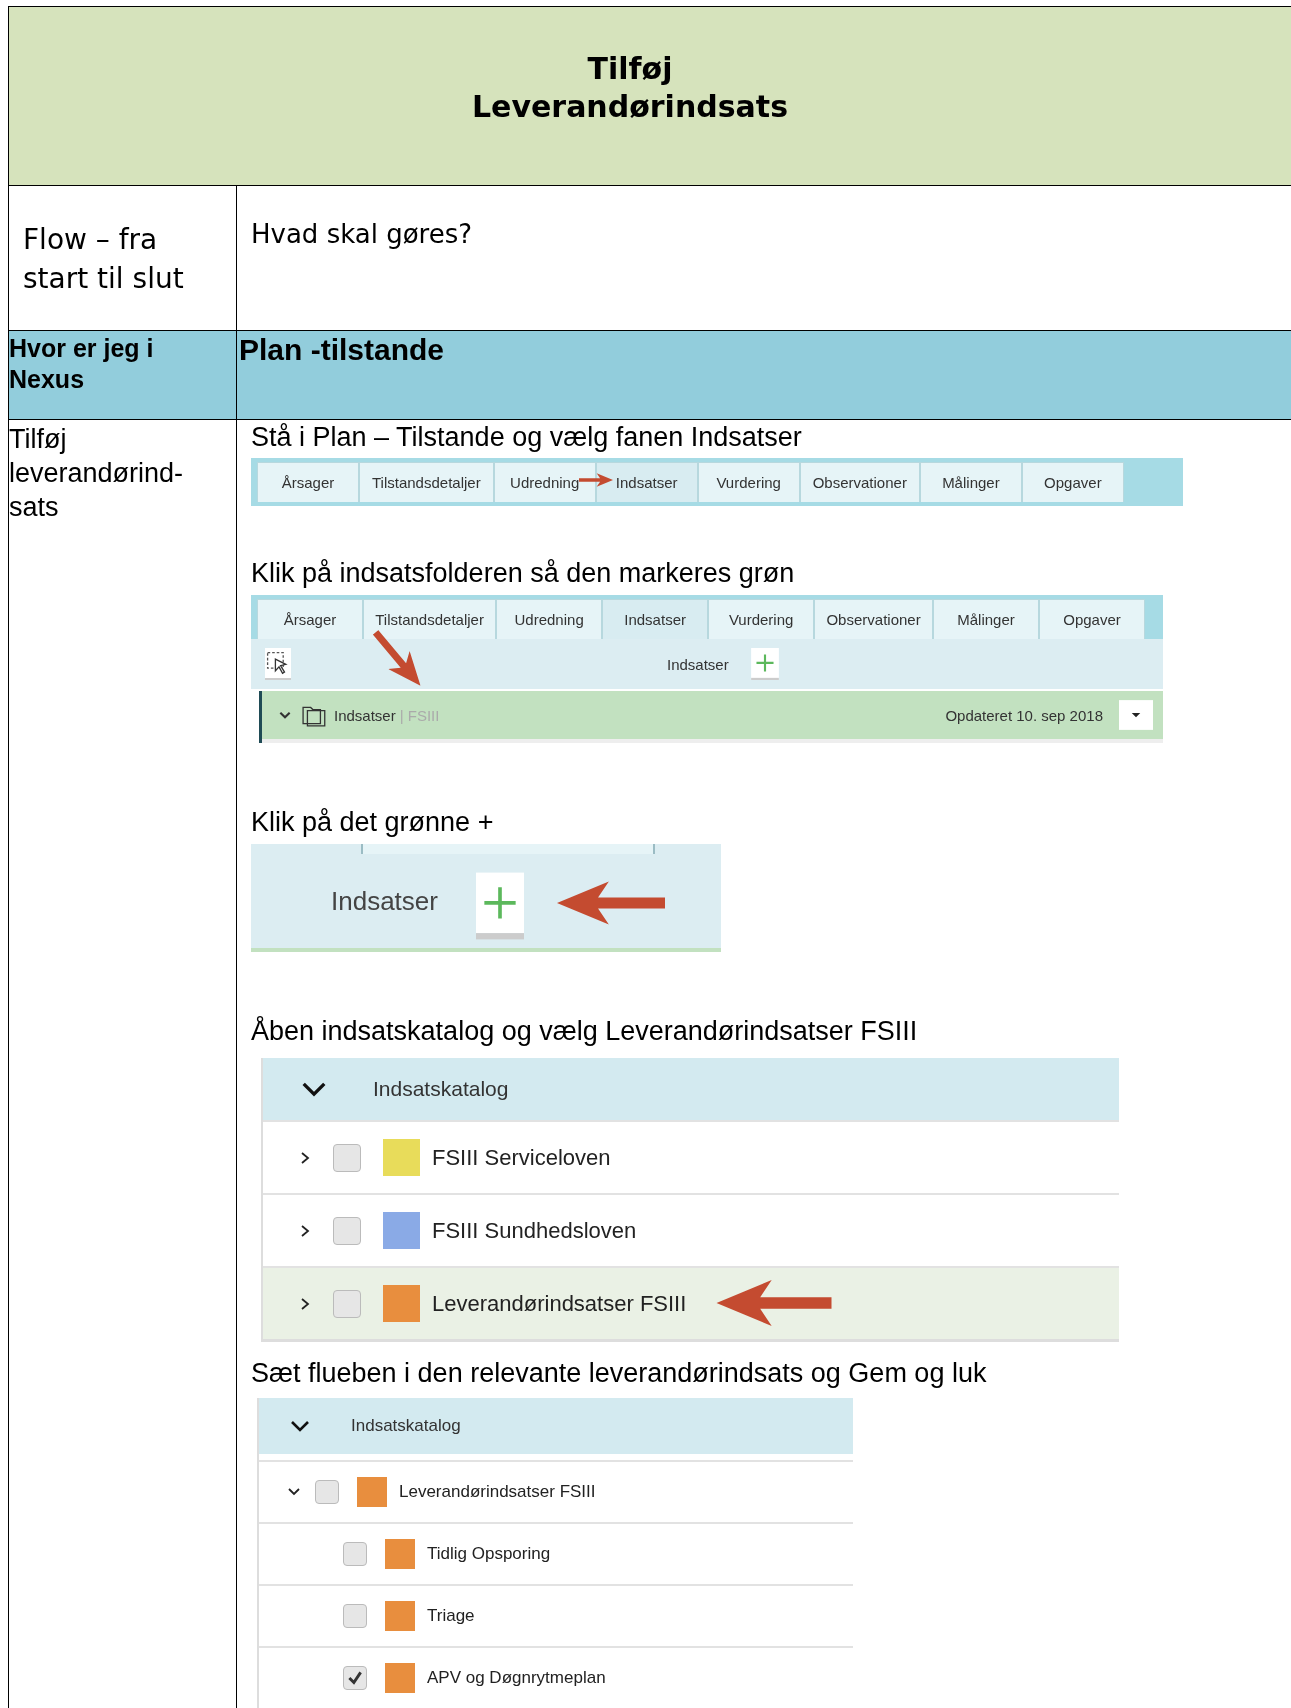  Describe the element at coordinates (619, 1373) in the screenshot. I see `instruction-text: Sæt flueben i den relevante leverandørindsats og Gem og luk` at that location.